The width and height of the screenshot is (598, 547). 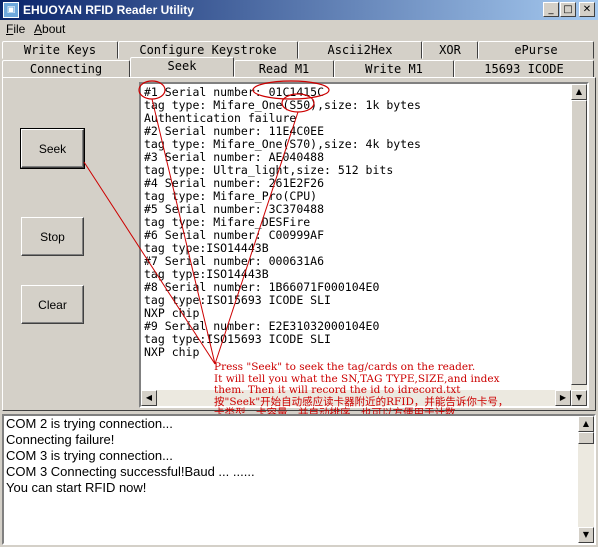 I want to click on log-line: You can start RFID now!, so click(x=76, y=487).